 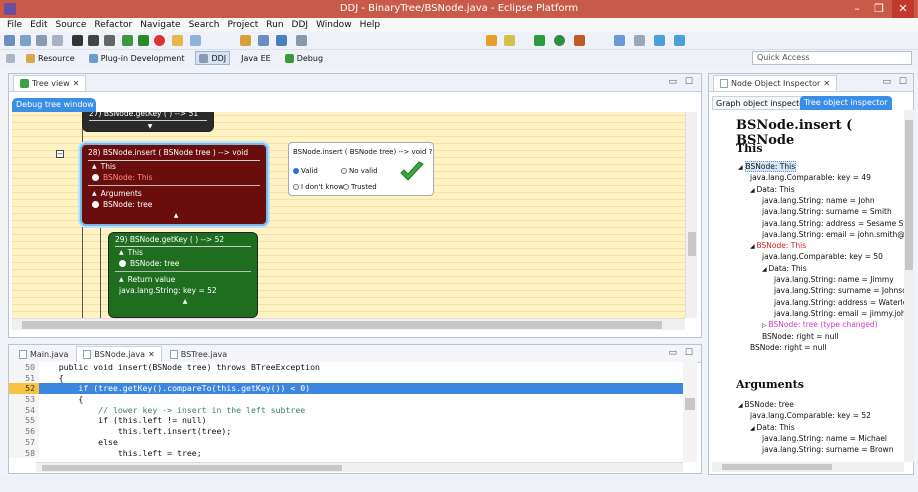 What do you see at coordinates (245, 40) in the screenshot?
I see `package-icon` at bounding box center [245, 40].